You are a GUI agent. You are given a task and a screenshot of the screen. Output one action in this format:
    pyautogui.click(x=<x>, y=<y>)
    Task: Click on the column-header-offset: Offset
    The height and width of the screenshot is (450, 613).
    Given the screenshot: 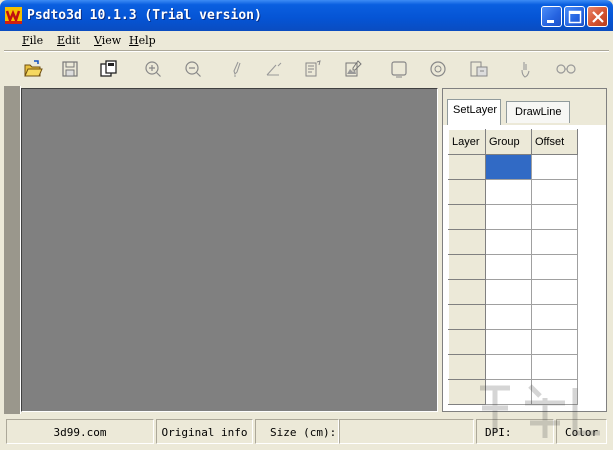 What is the action you would take?
    pyautogui.click(x=554, y=142)
    